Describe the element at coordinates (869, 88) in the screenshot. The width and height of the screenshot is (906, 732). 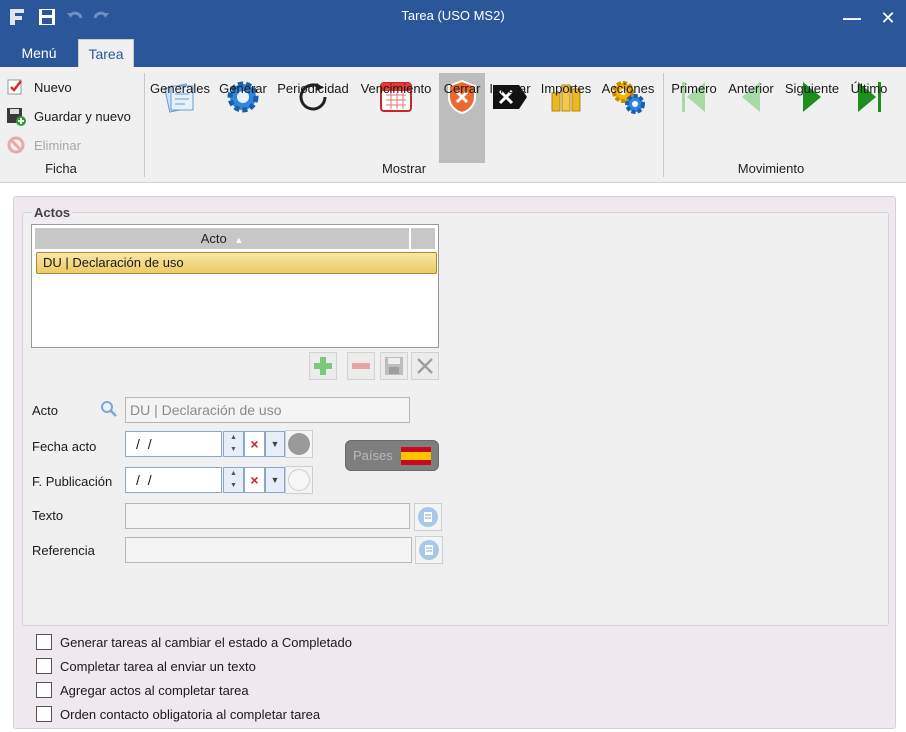
I see `ultimo-label: Último` at that location.